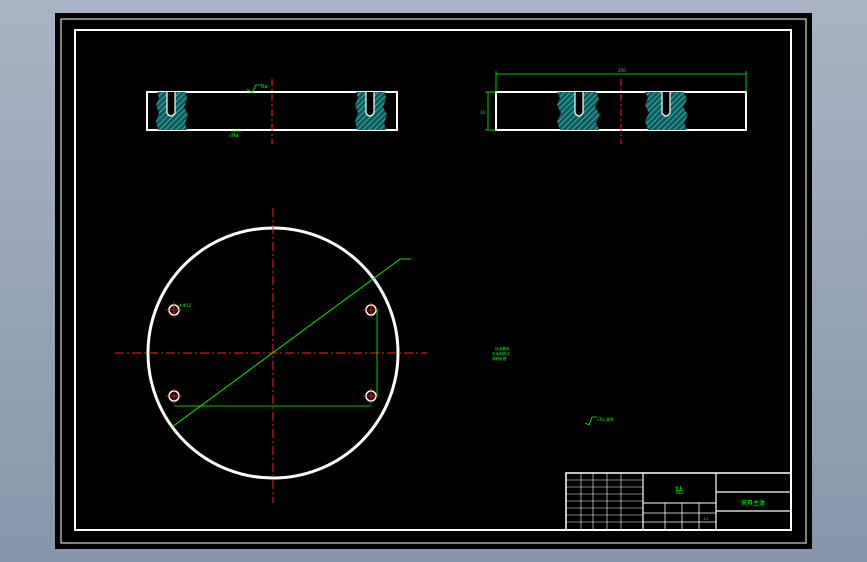 The height and width of the screenshot is (562, 867). Describe the element at coordinates (286, 343) in the screenshot. I see `diameter-leader` at that location.